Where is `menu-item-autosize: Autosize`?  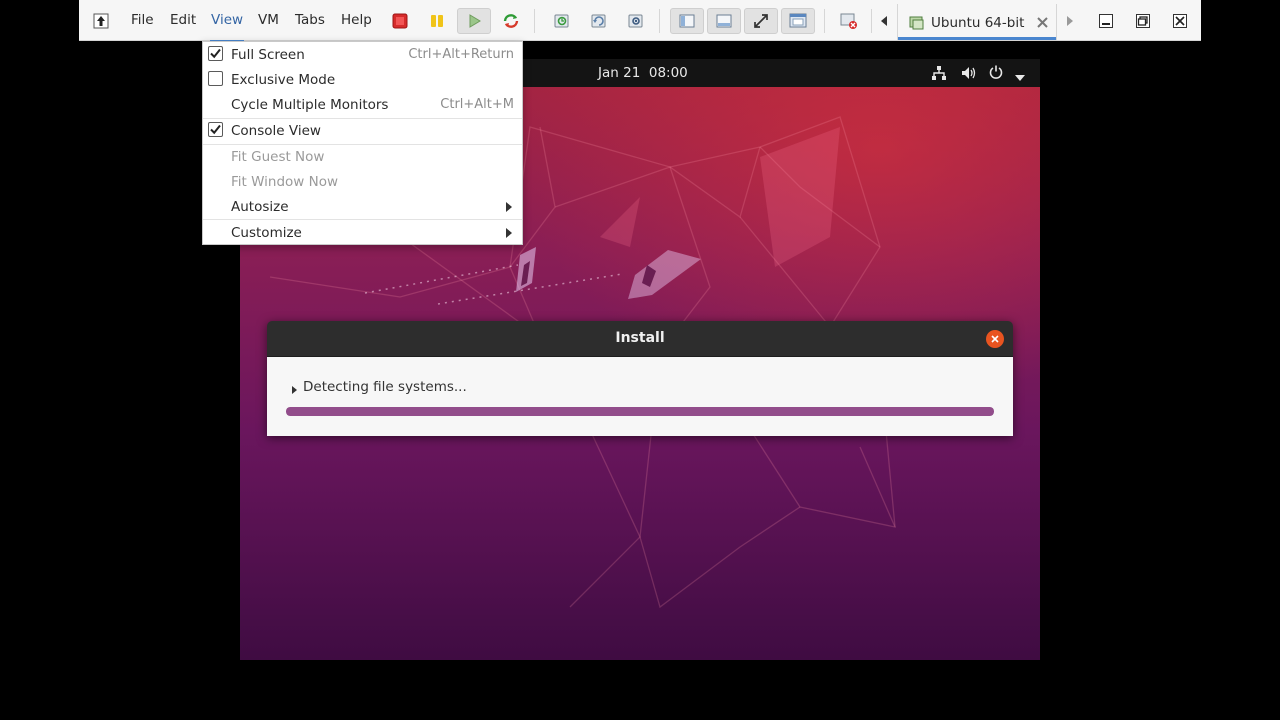
menu-item-autosize: Autosize is located at coordinates (362, 206).